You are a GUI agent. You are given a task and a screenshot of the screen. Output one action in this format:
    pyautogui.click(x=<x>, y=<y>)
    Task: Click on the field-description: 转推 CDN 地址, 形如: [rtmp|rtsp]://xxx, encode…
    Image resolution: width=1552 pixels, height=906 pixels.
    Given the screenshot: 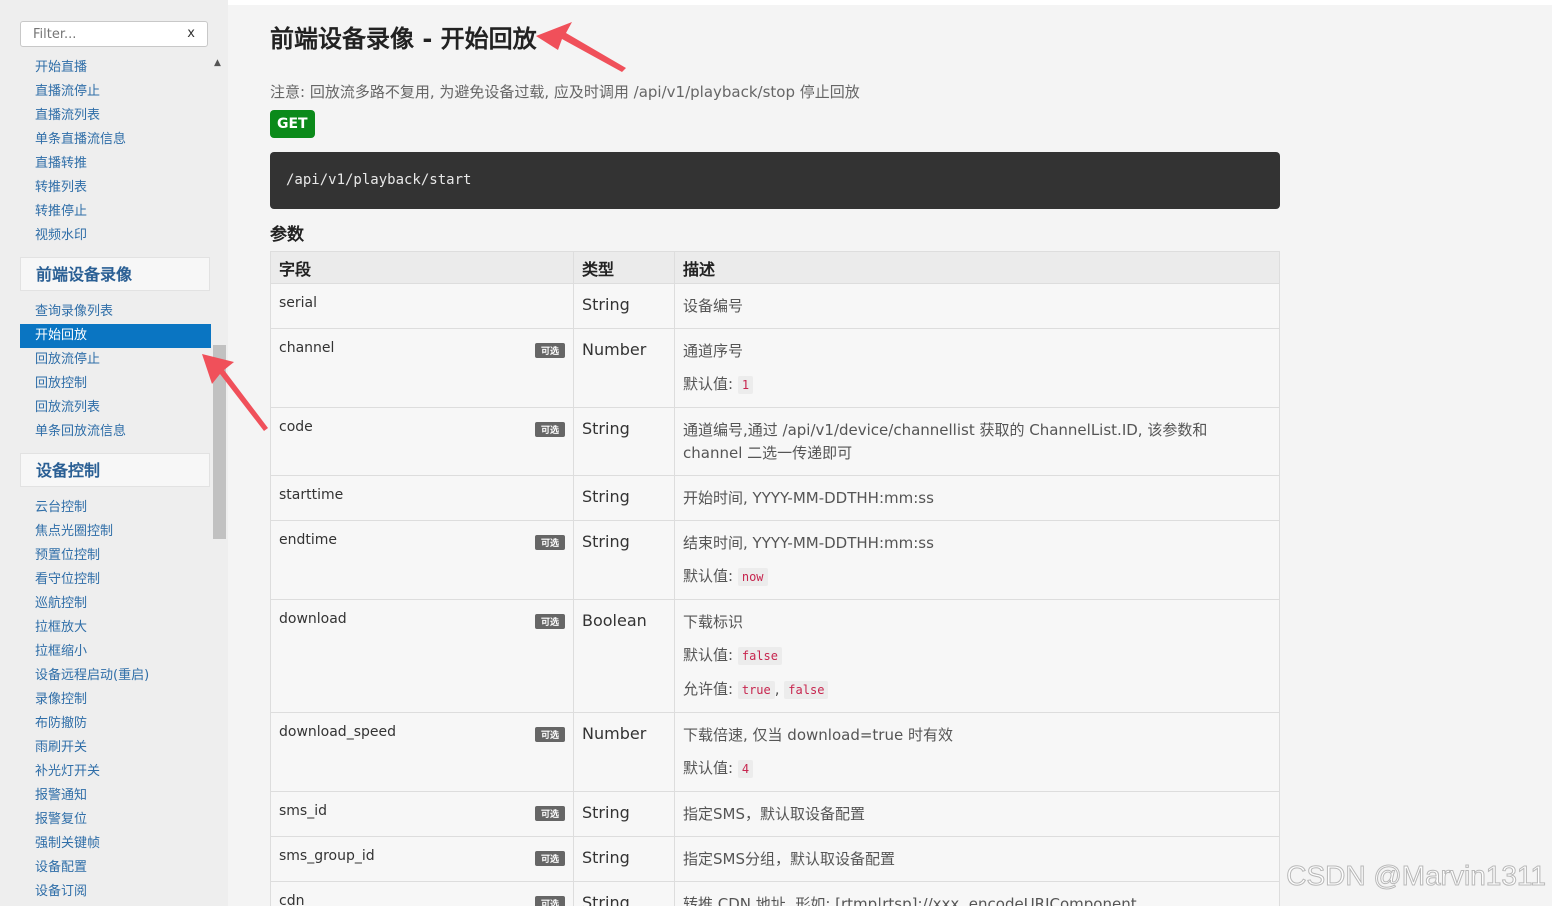 What is the action you would take?
    pyautogui.click(x=977, y=893)
    